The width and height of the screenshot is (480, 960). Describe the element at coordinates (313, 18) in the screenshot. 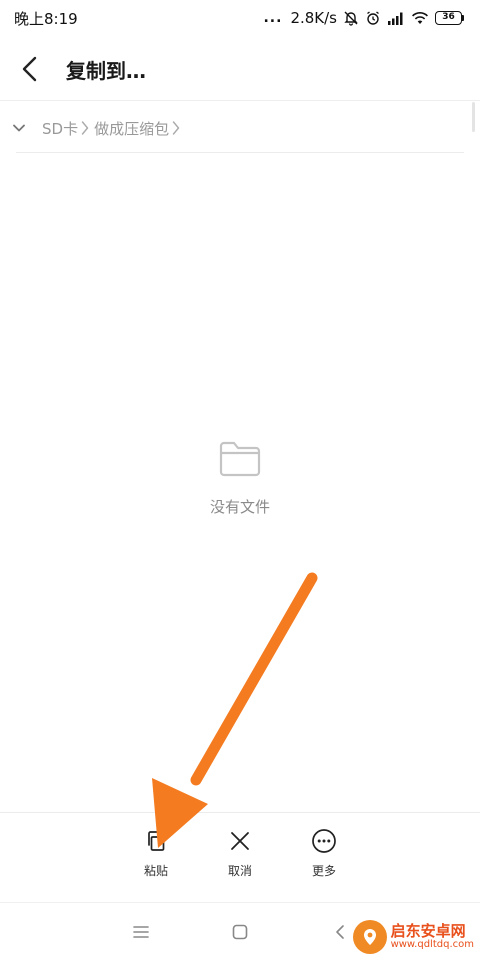

I see `network-speed: 2.8K/s` at that location.